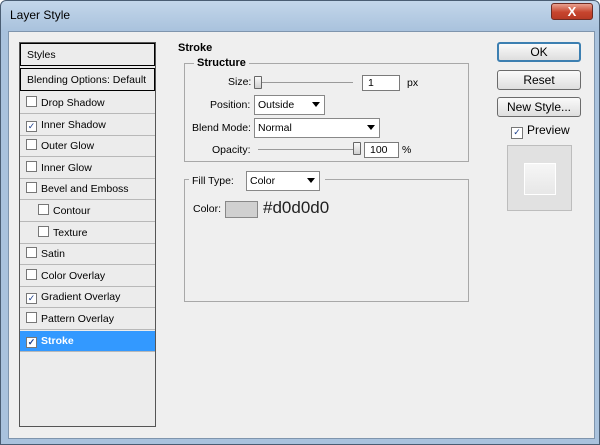 This screenshot has width=600, height=445. Describe the element at coordinates (87, 79) in the screenshot. I see `blending-options-item: Blending Options: Default` at that location.